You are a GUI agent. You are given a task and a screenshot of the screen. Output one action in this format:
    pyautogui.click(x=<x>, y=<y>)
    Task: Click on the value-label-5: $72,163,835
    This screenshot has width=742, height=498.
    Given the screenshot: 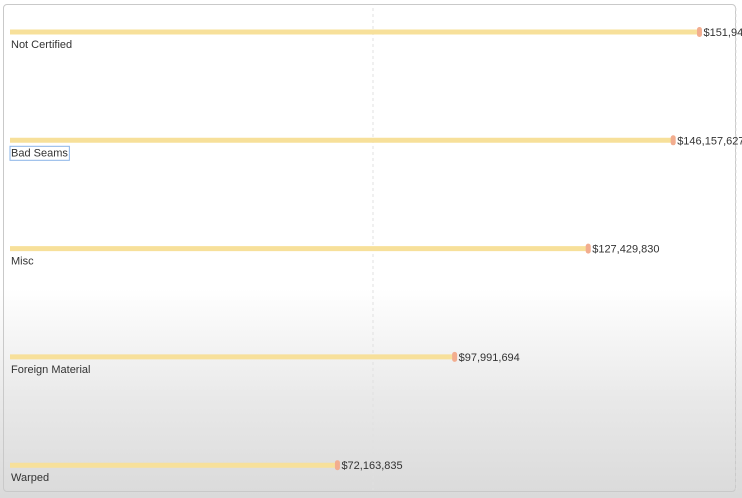 What is the action you would take?
    pyautogui.click(x=371, y=466)
    